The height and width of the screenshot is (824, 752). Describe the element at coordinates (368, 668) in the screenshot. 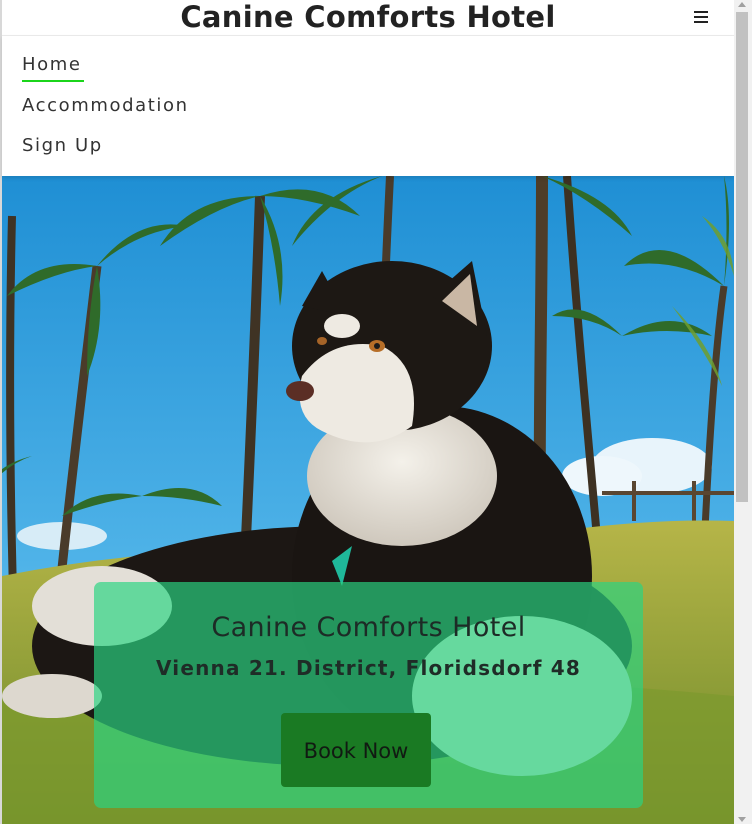

I see `hero-card-address: Vienna 21. District, Floridsdorf 48` at that location.